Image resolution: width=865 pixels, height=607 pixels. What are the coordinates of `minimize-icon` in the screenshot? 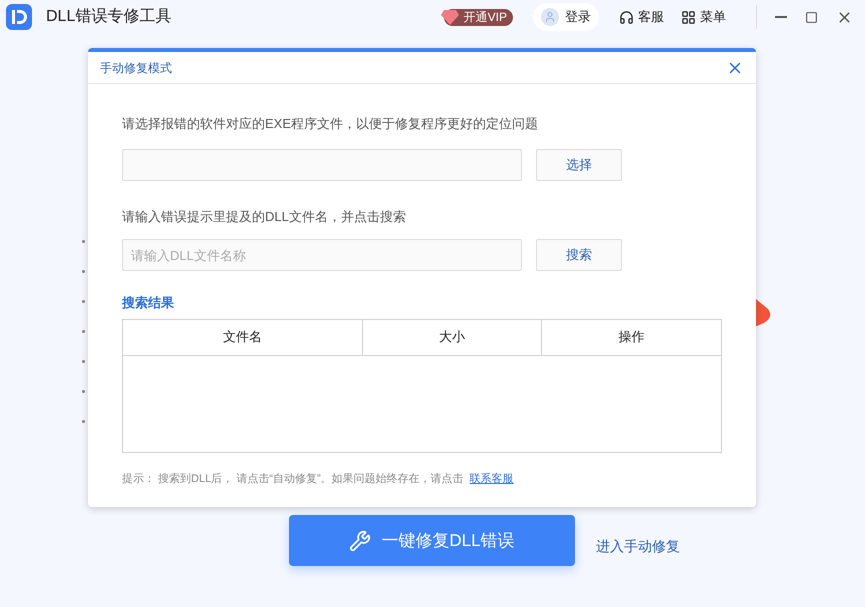 It's located at (781, 17).